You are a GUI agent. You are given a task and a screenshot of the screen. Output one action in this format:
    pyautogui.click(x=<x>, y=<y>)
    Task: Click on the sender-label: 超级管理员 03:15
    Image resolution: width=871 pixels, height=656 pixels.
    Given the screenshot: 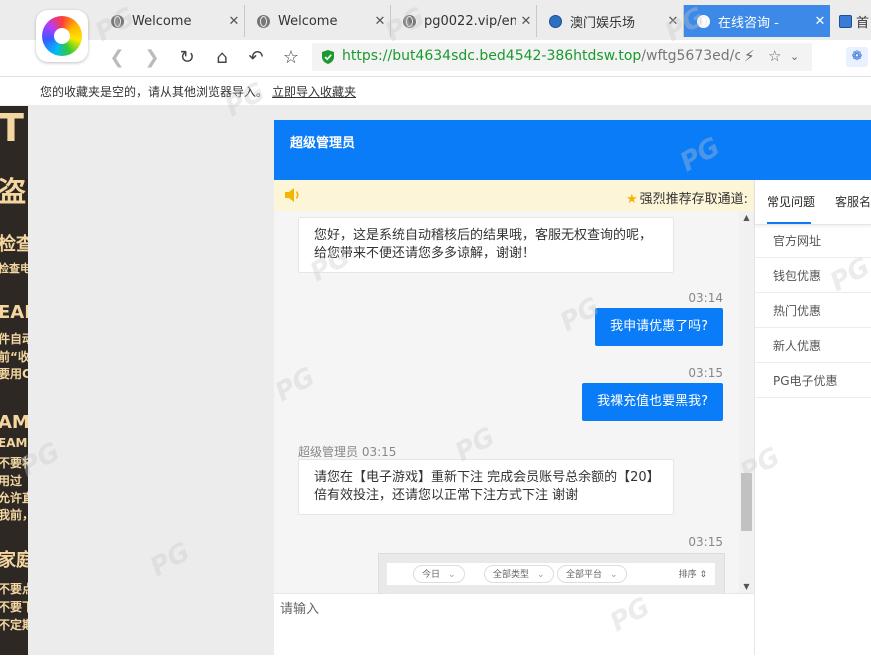 What is the action you would take?
    pyautogui.click(x=347, y=452)
    